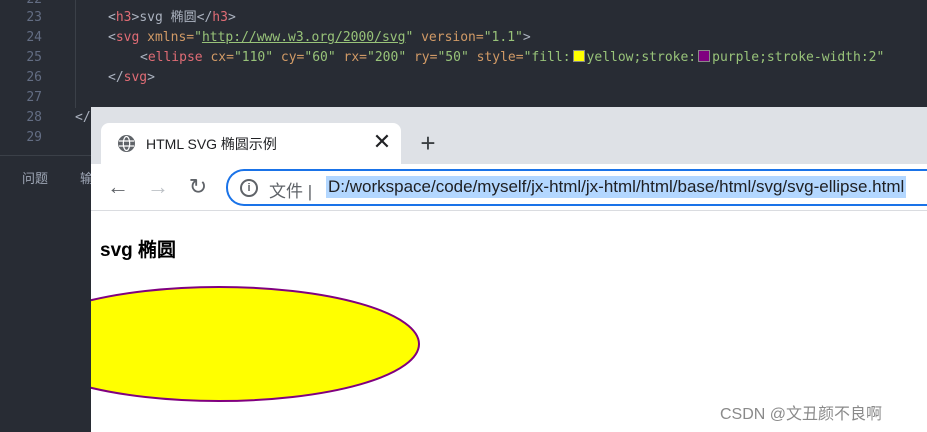  What do you see at coordinates (453, 57) in the screenshot?
I see `code-token: "50"` at bounding box center [453, 57].